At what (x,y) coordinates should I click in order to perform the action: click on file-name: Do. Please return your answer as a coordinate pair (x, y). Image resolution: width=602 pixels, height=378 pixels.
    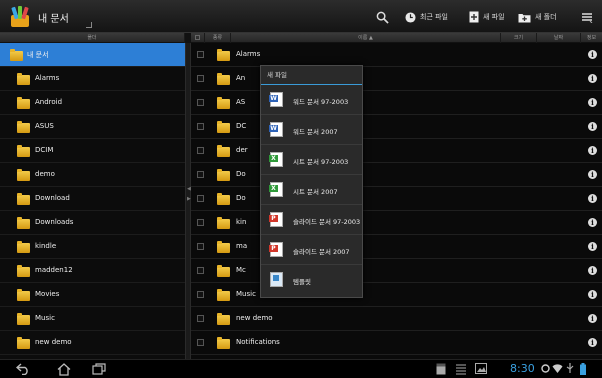
    Looking at the image, I should click on (241, 174).